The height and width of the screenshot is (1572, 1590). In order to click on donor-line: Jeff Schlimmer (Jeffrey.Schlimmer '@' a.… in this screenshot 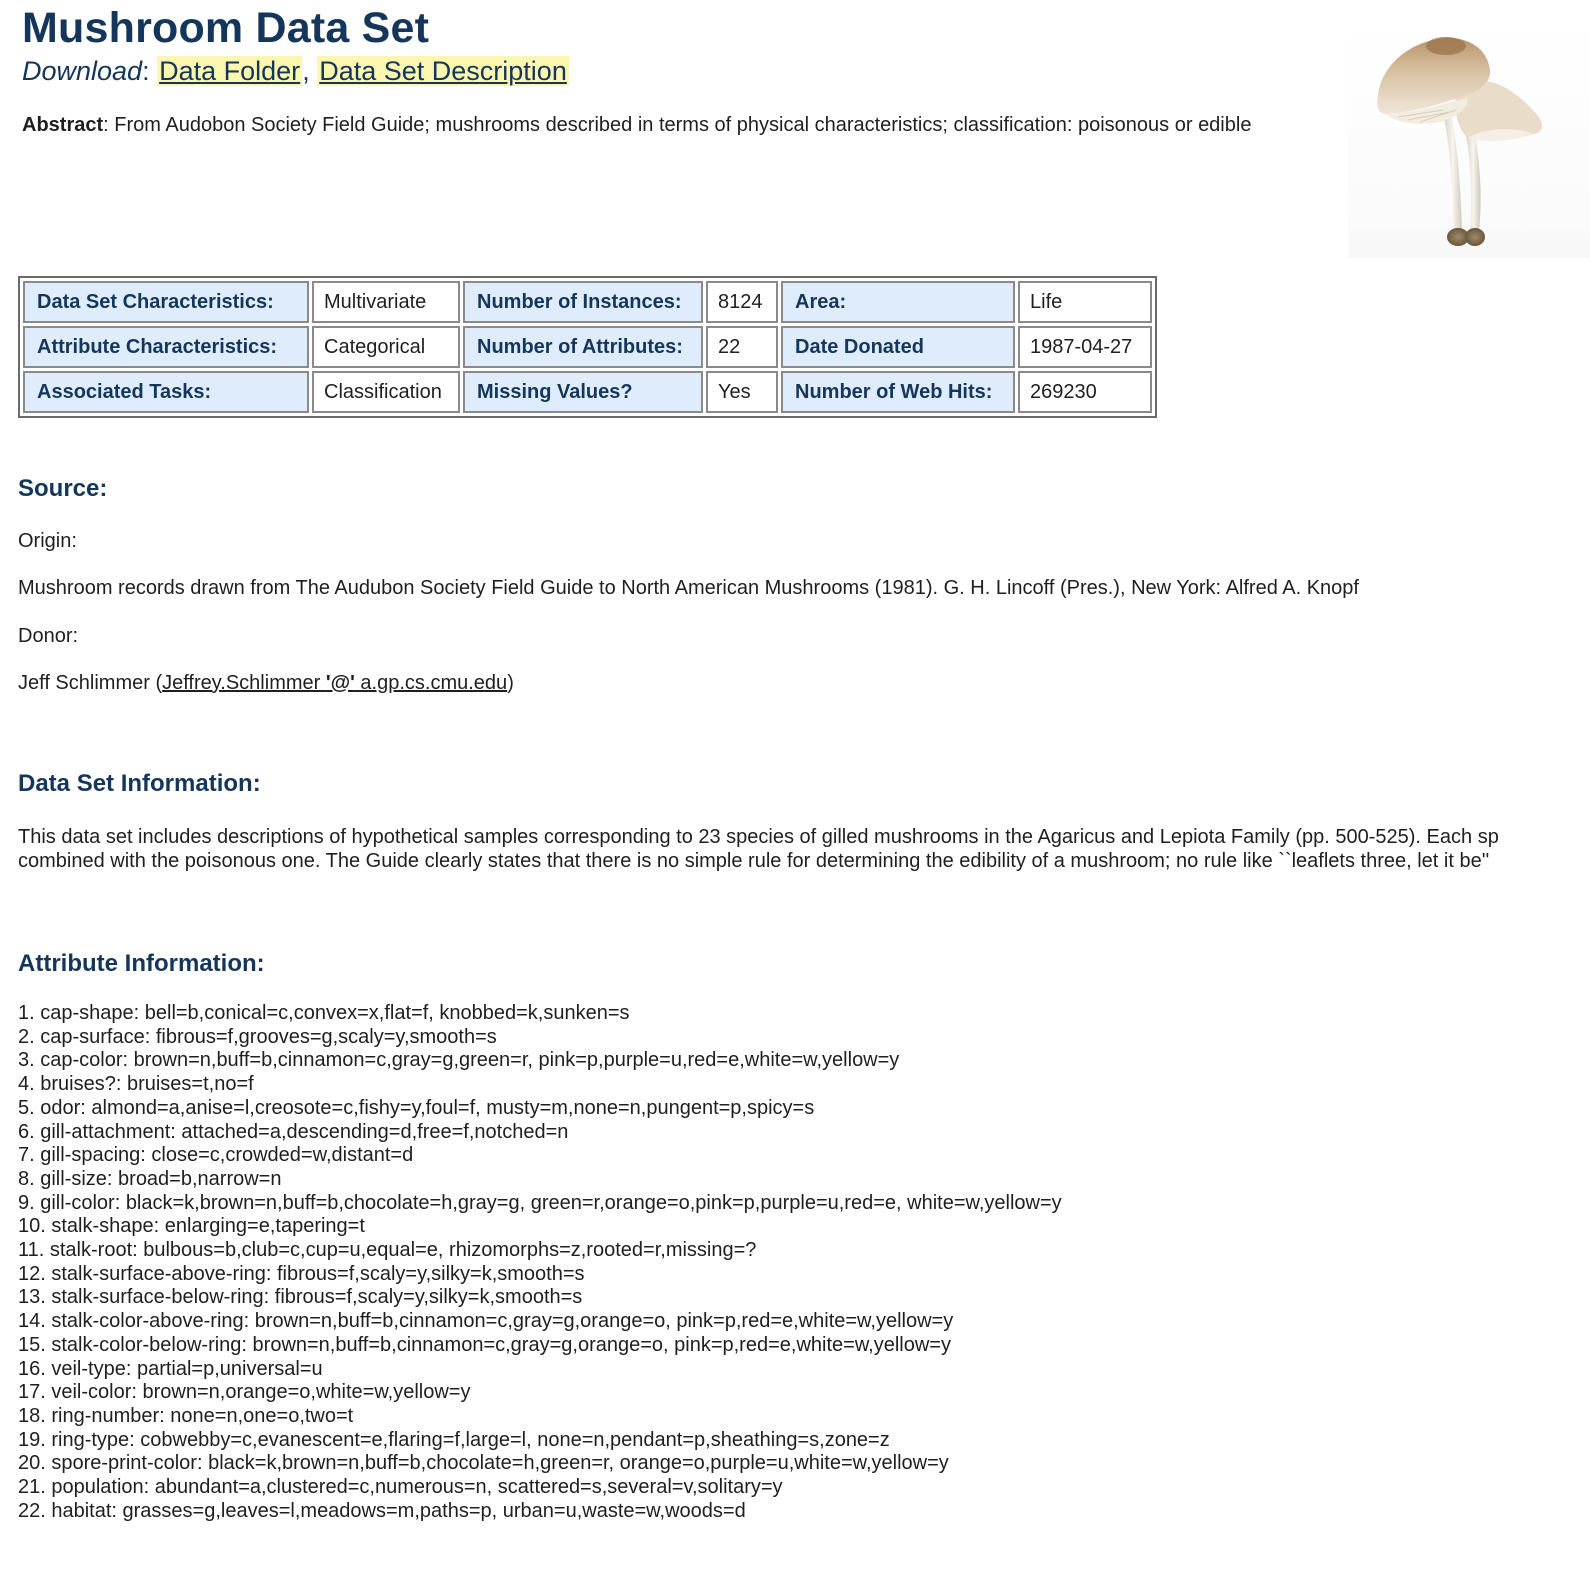, I will do `click(266, 683)`.